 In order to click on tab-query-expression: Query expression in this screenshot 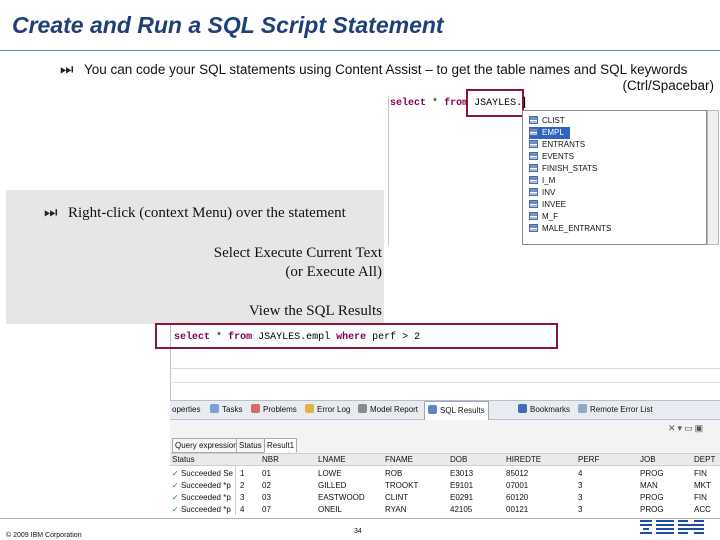, I will do `click(206, 445)`.